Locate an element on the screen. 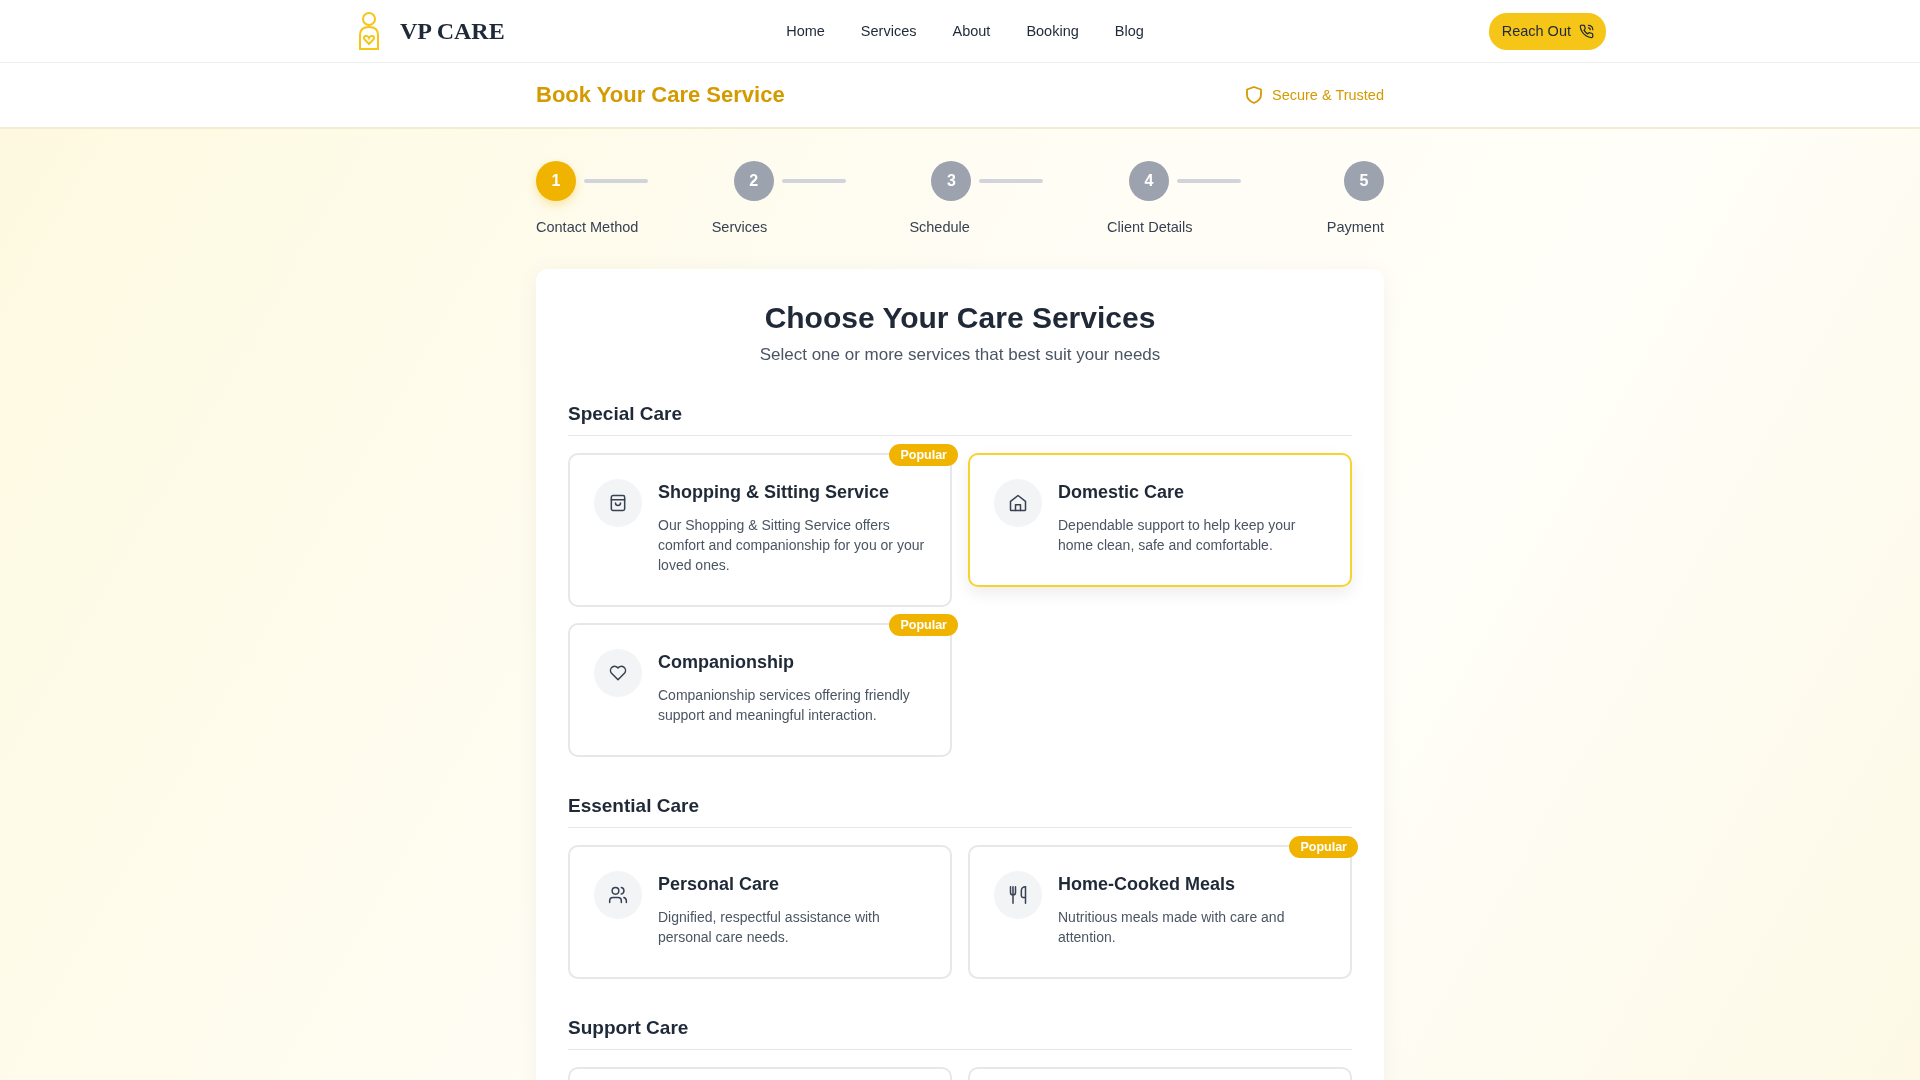 The image size is (1920, 1080). category-title: Essential Care is located at coordinates (960, 811).